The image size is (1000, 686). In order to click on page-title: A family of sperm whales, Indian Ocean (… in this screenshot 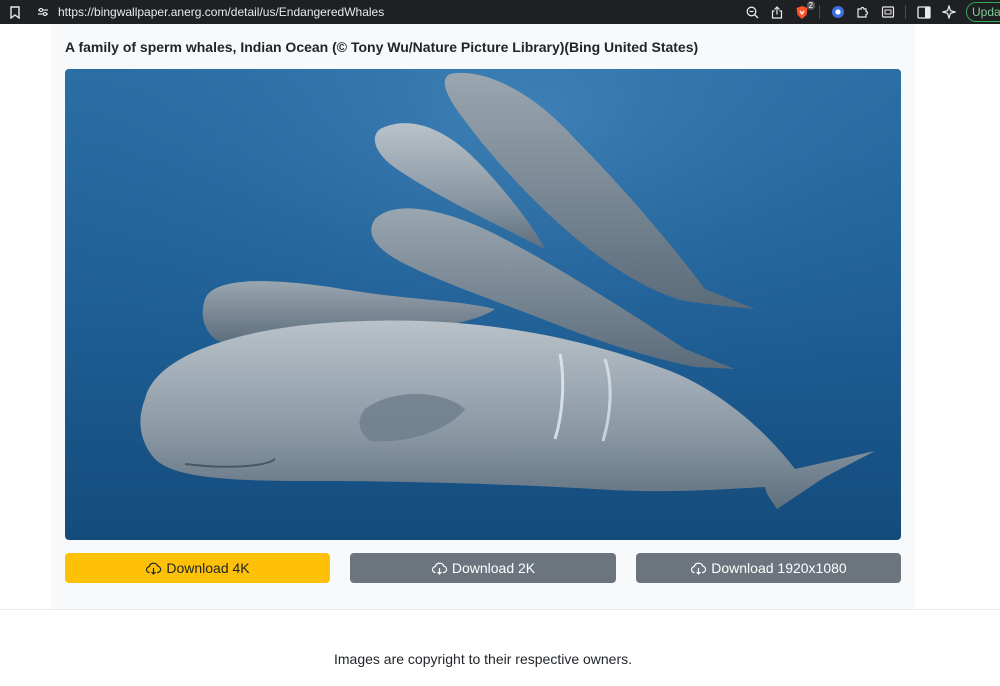, I will do `click(382, 47)`.